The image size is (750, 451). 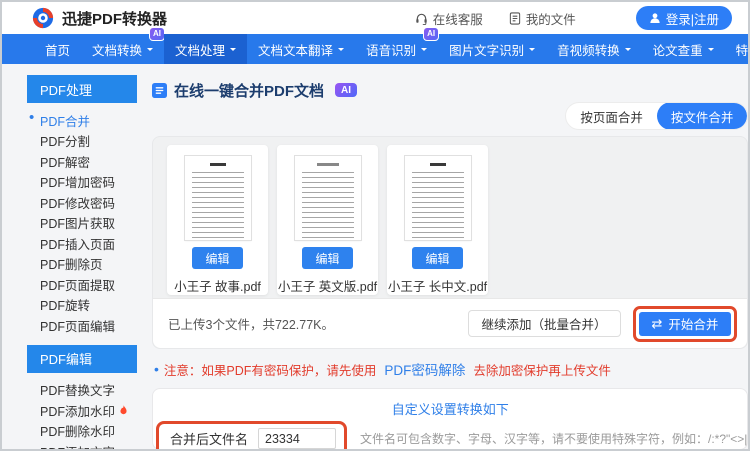 I want to click on login-register-label: 登录|注册, so click(x=692, y=19).